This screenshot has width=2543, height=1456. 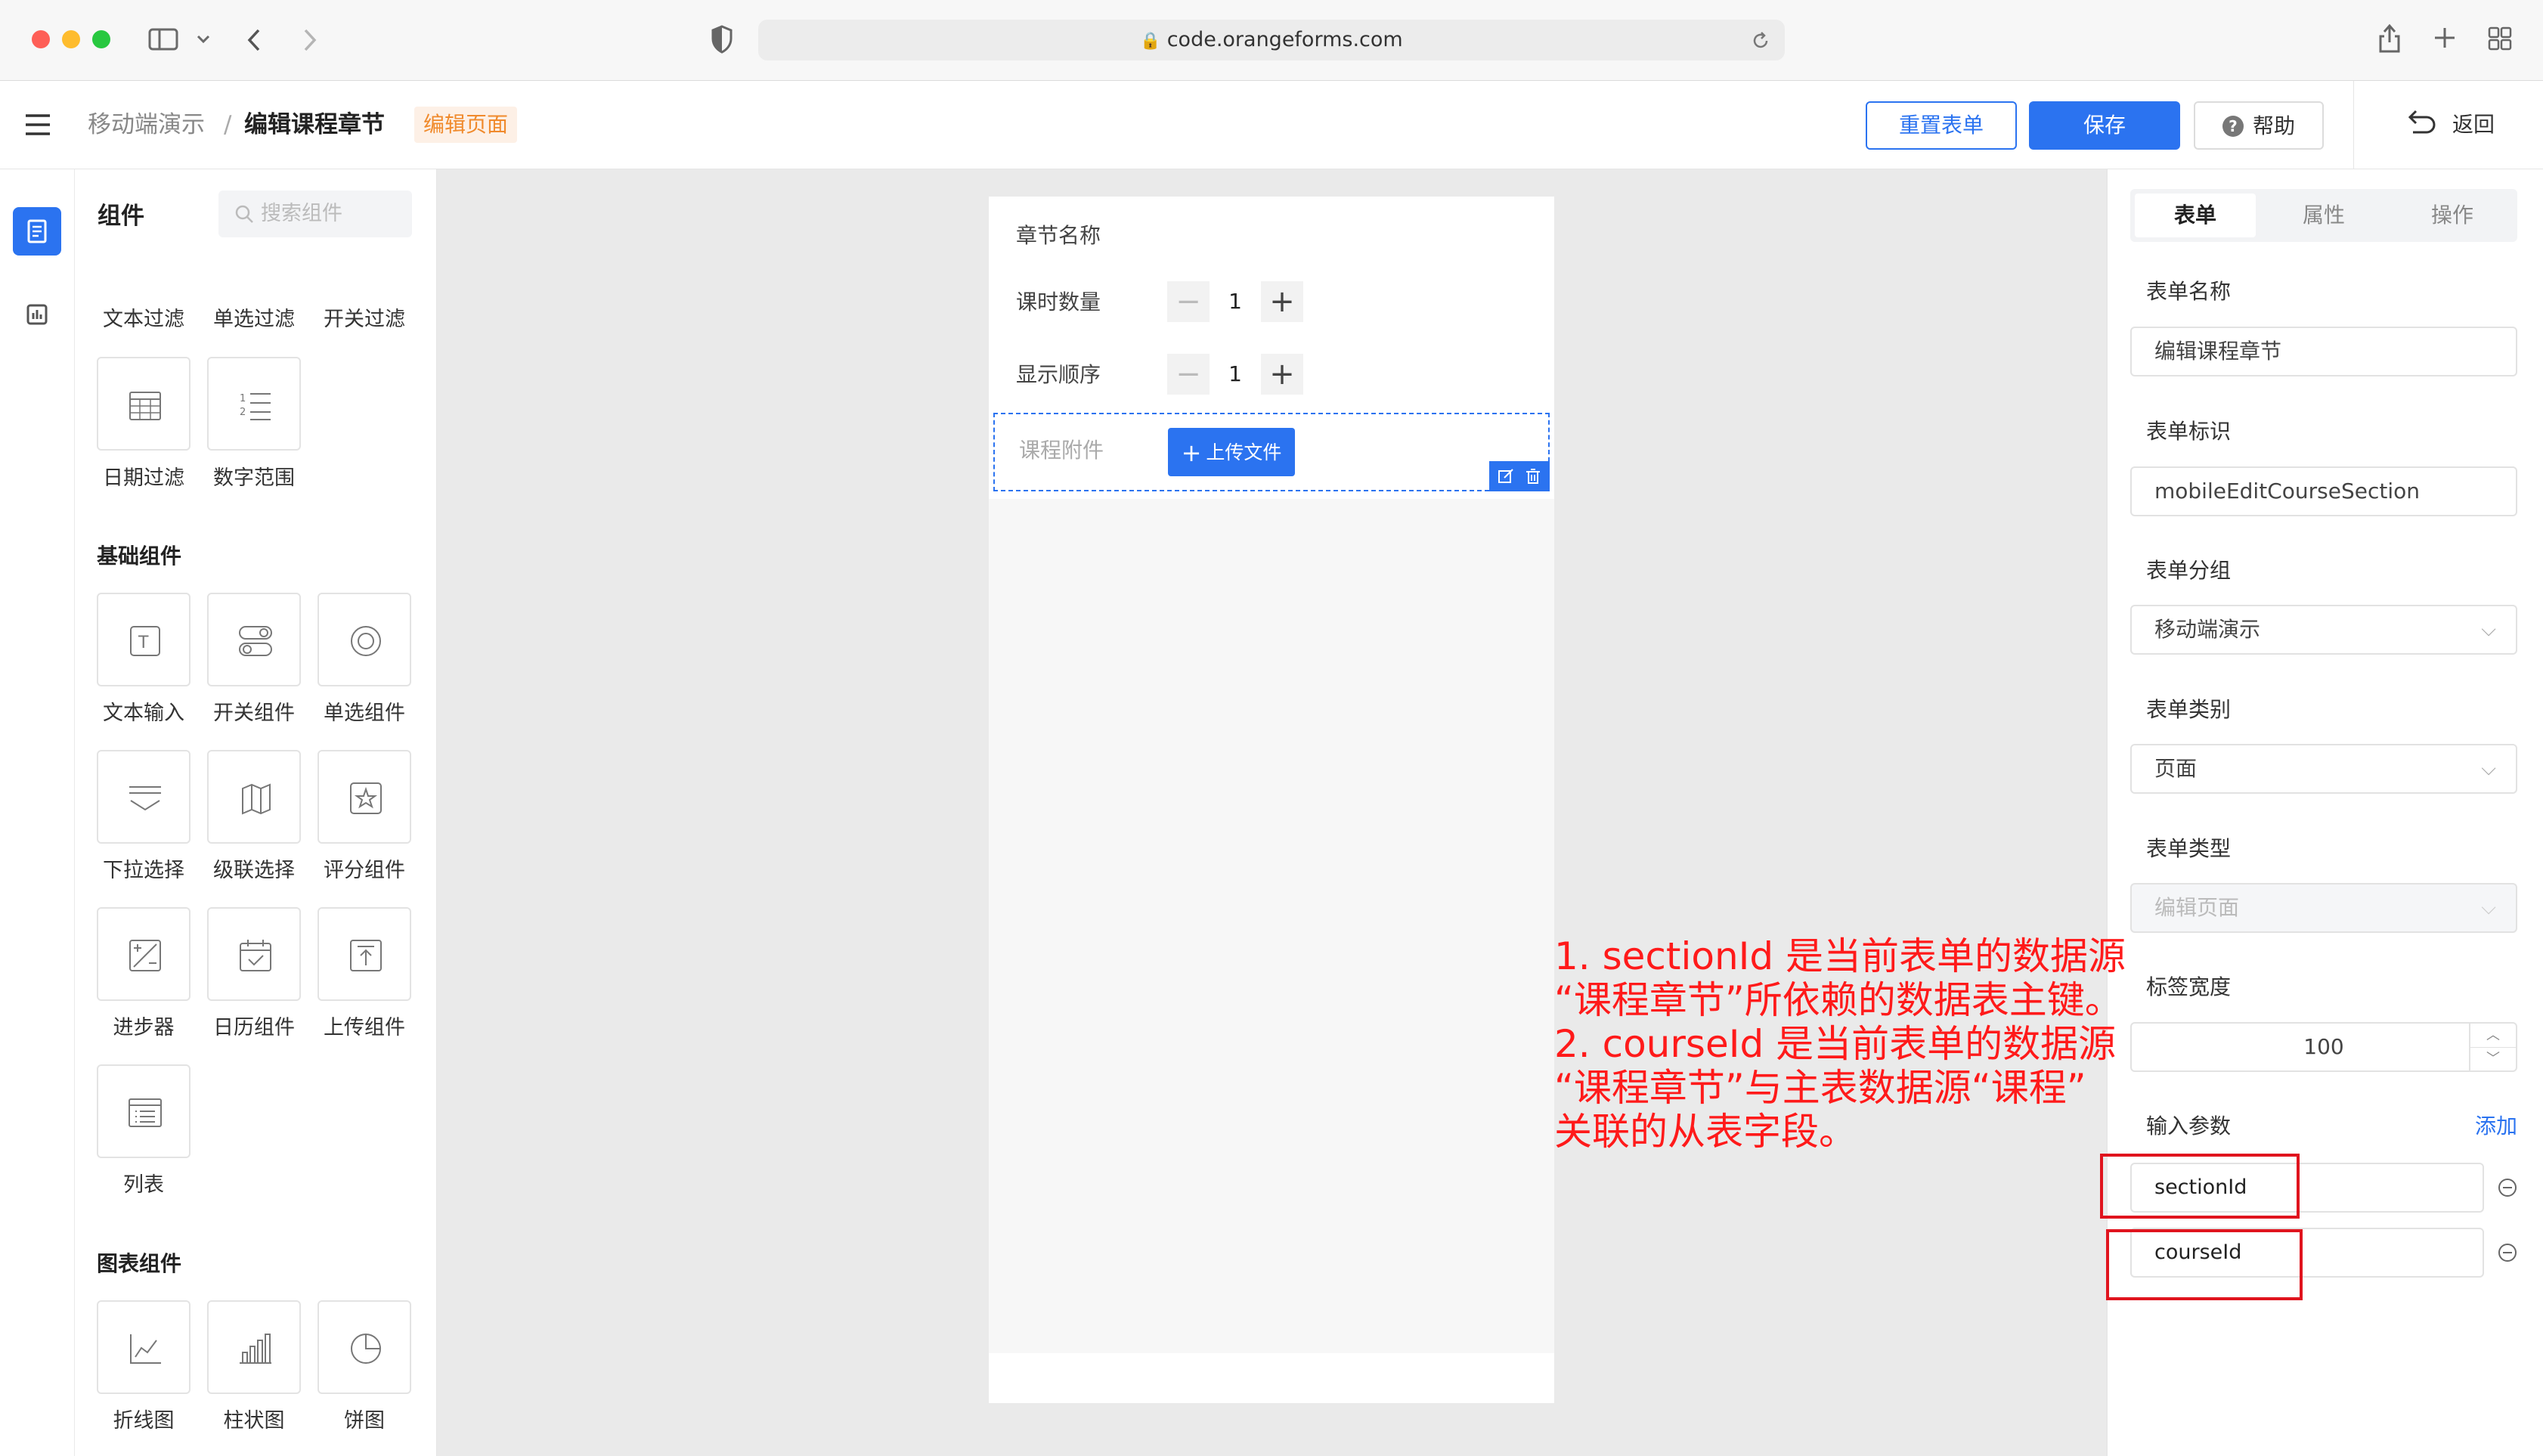 I want to click on basic-components-heading: 基础组件, so click(x=139, y=556).